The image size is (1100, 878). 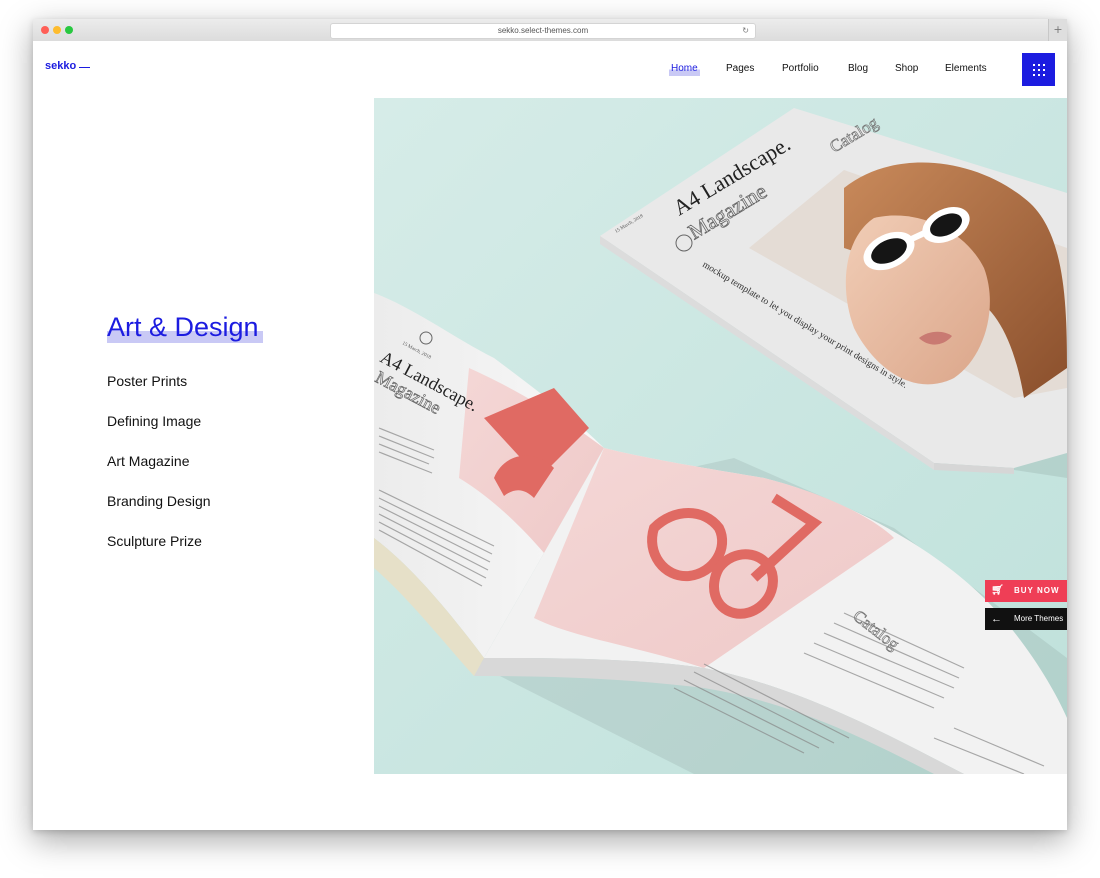 I want to click on nav-item-pages: Pages, so click(x=740, y=69).